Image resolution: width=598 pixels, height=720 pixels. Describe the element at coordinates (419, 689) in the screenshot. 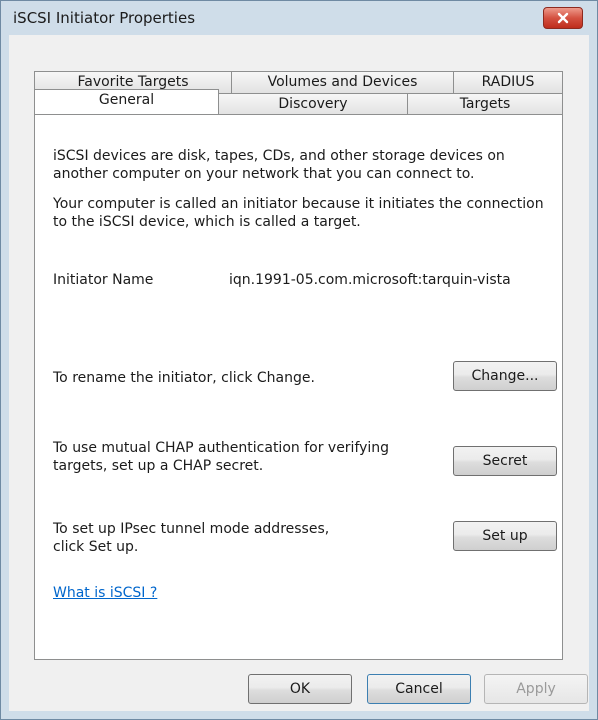

I see `cancel-button: Cancel` at that location.